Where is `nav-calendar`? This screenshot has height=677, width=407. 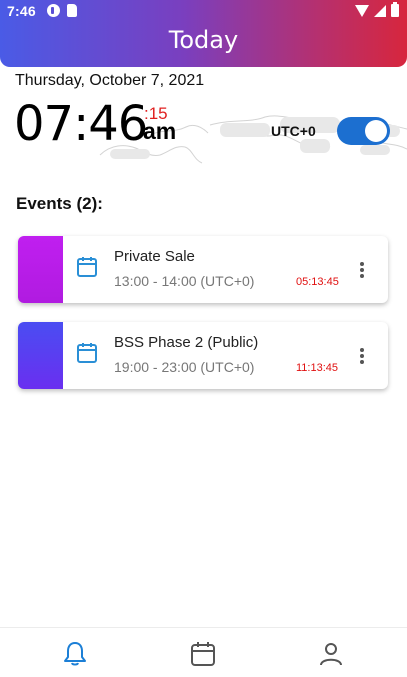
nav-calendar is located at coordinates (203, 654).